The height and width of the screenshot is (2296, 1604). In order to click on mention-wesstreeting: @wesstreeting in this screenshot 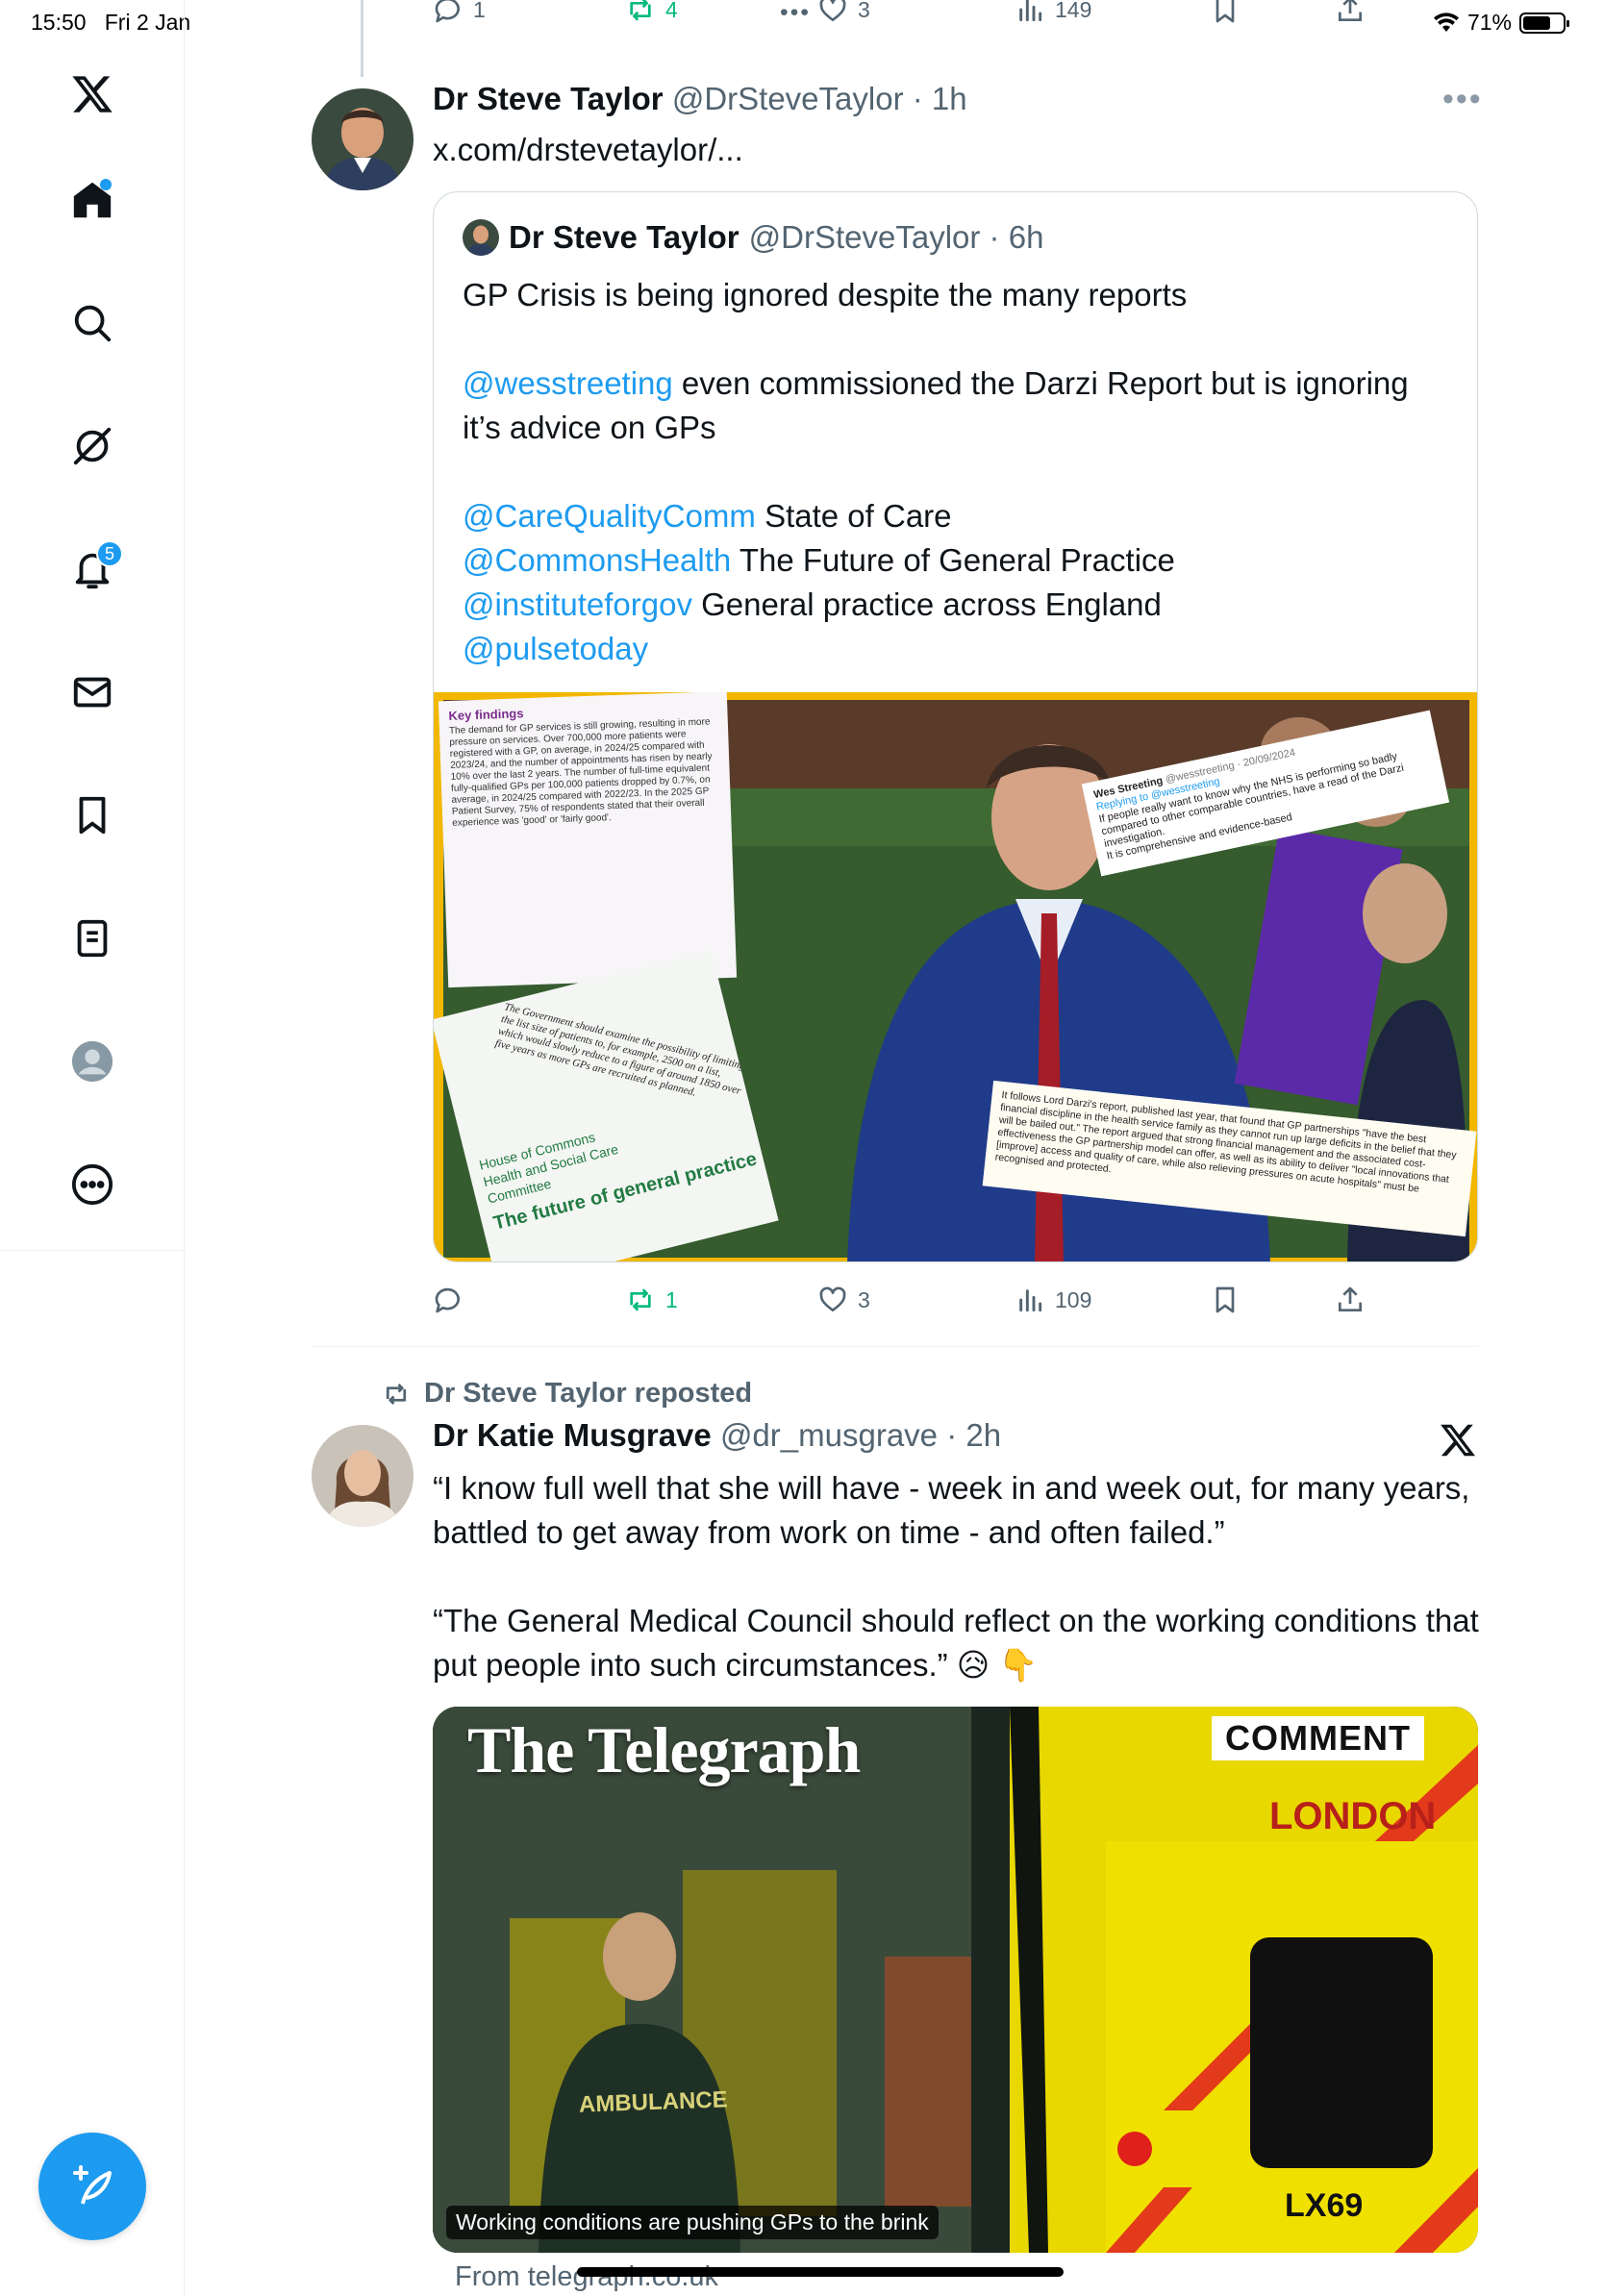, I will do `click(568, 383)`.